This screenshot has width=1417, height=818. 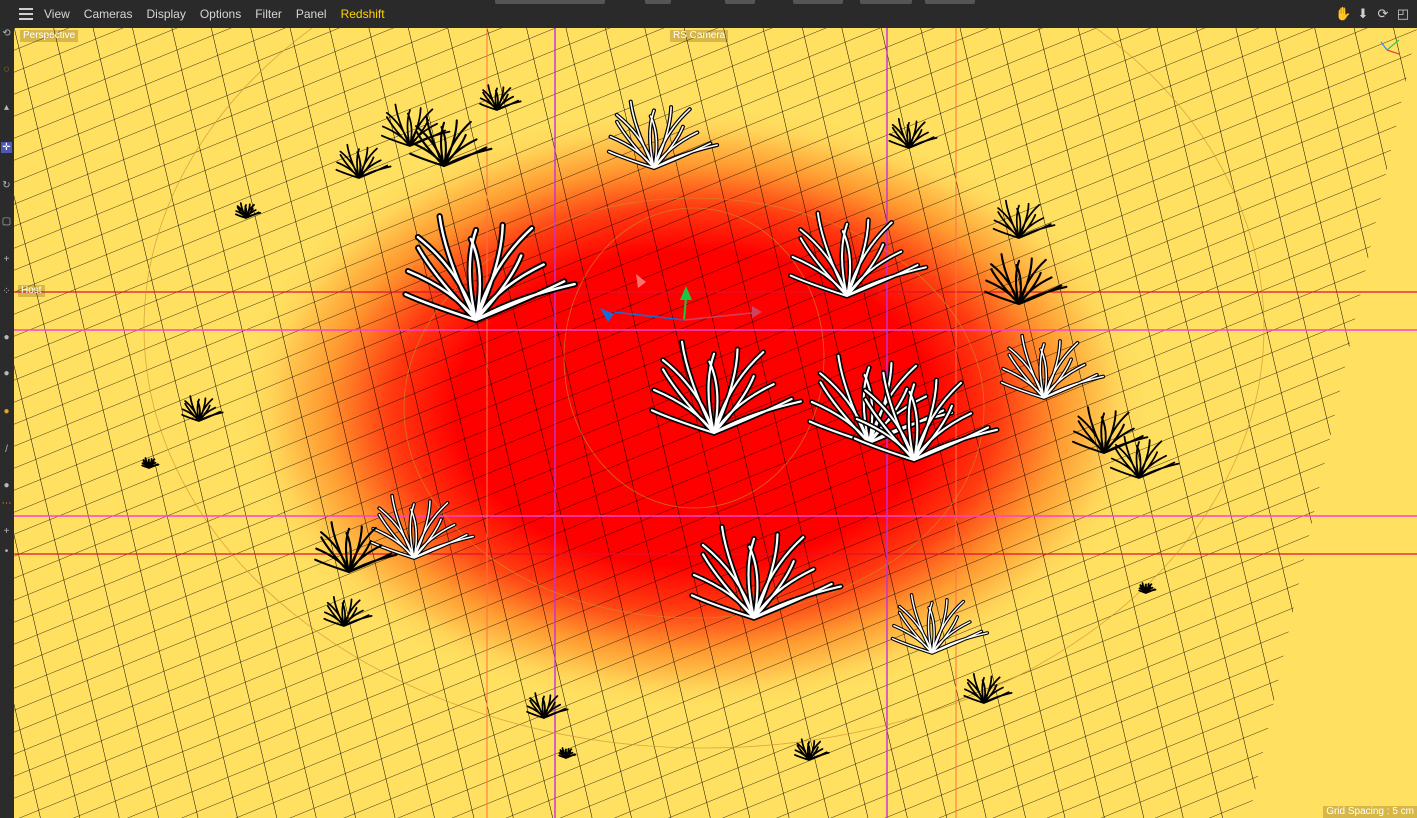 What do you see at coordinates (108, 14) in the screenshot?
I see `menu-cameras: Cameras` at bounding box center [108, 14].